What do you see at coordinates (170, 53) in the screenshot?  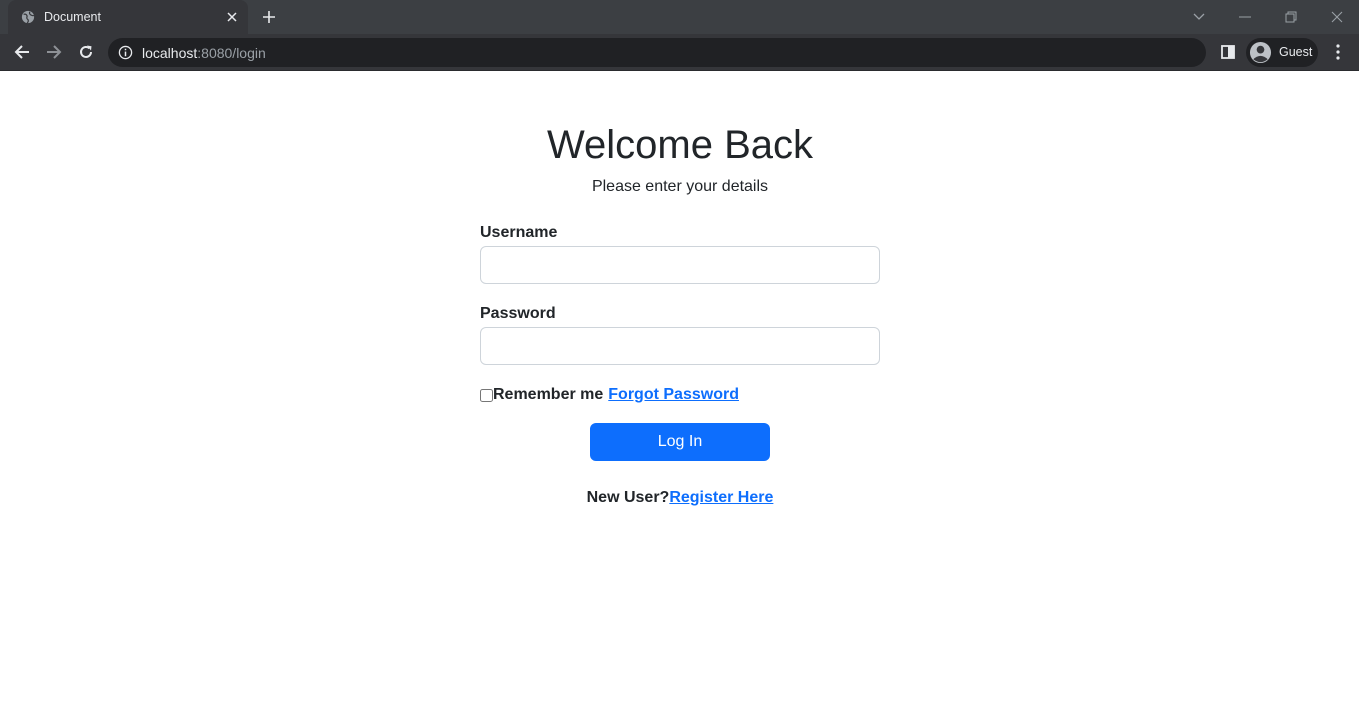 I see `url-host: localhost` at bounding box center [170, 53].